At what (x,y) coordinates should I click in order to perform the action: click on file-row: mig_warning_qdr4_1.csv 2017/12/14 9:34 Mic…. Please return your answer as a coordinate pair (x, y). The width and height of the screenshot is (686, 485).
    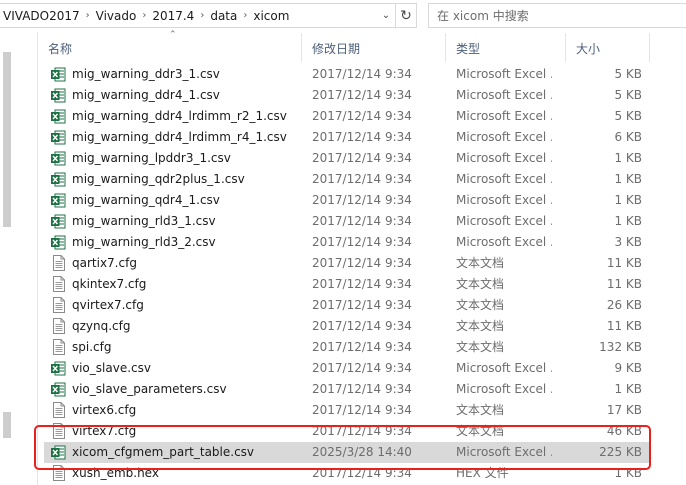
    Looking at the image, I should click on (347, 200).